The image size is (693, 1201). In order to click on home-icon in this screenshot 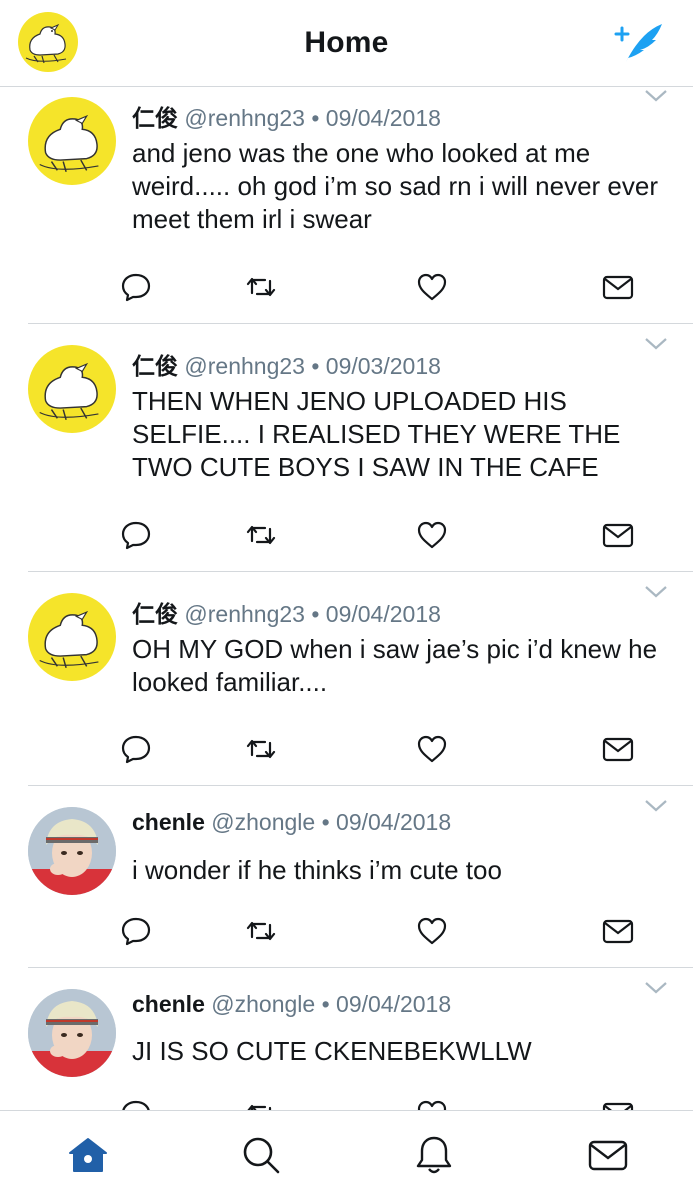, I will do `click(88, 1155)`.